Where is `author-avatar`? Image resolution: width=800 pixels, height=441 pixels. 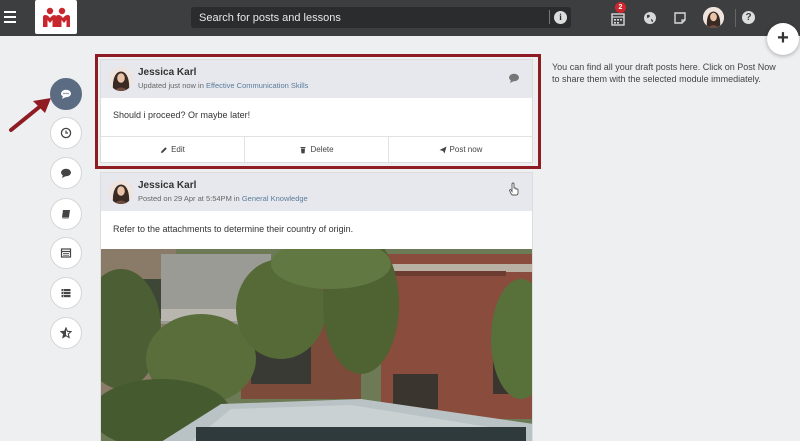
author-avatar is located at coordinates (121, 192).